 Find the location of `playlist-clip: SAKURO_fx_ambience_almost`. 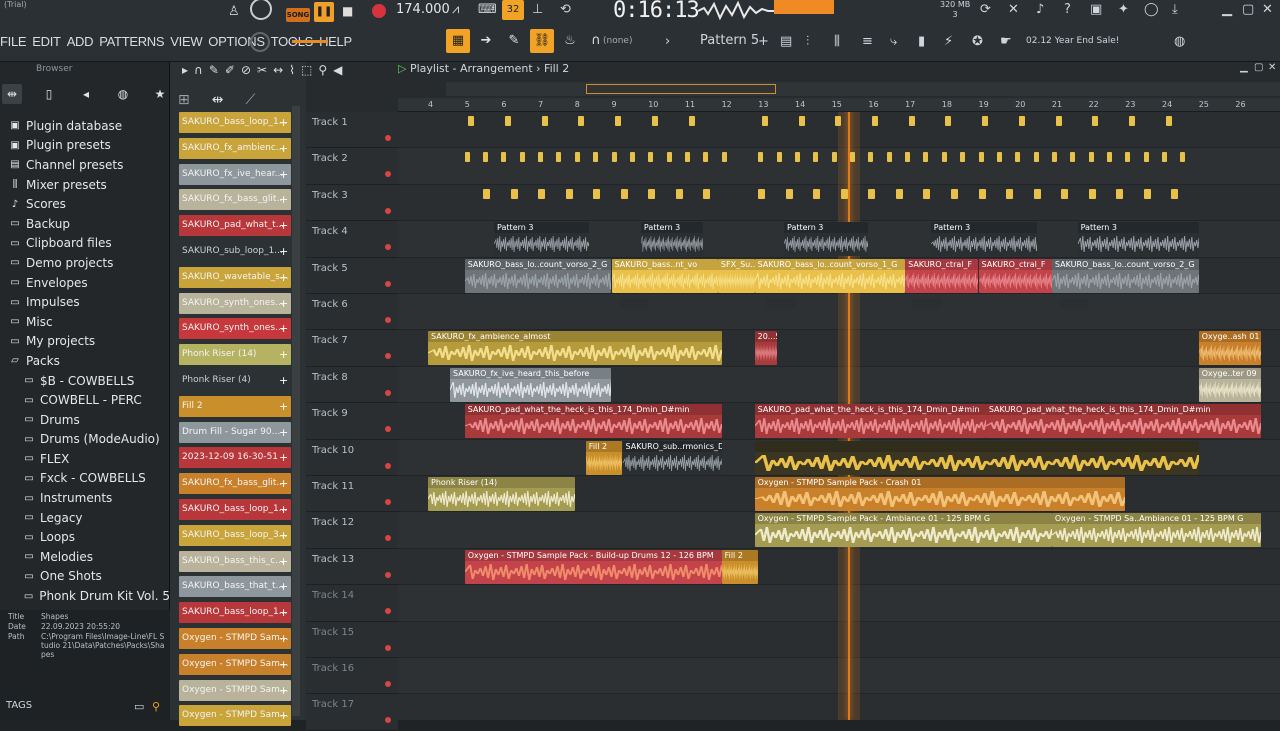

playlist-clip: SAKURO_fx_ambience_almost is located at coordinates (575, 348).